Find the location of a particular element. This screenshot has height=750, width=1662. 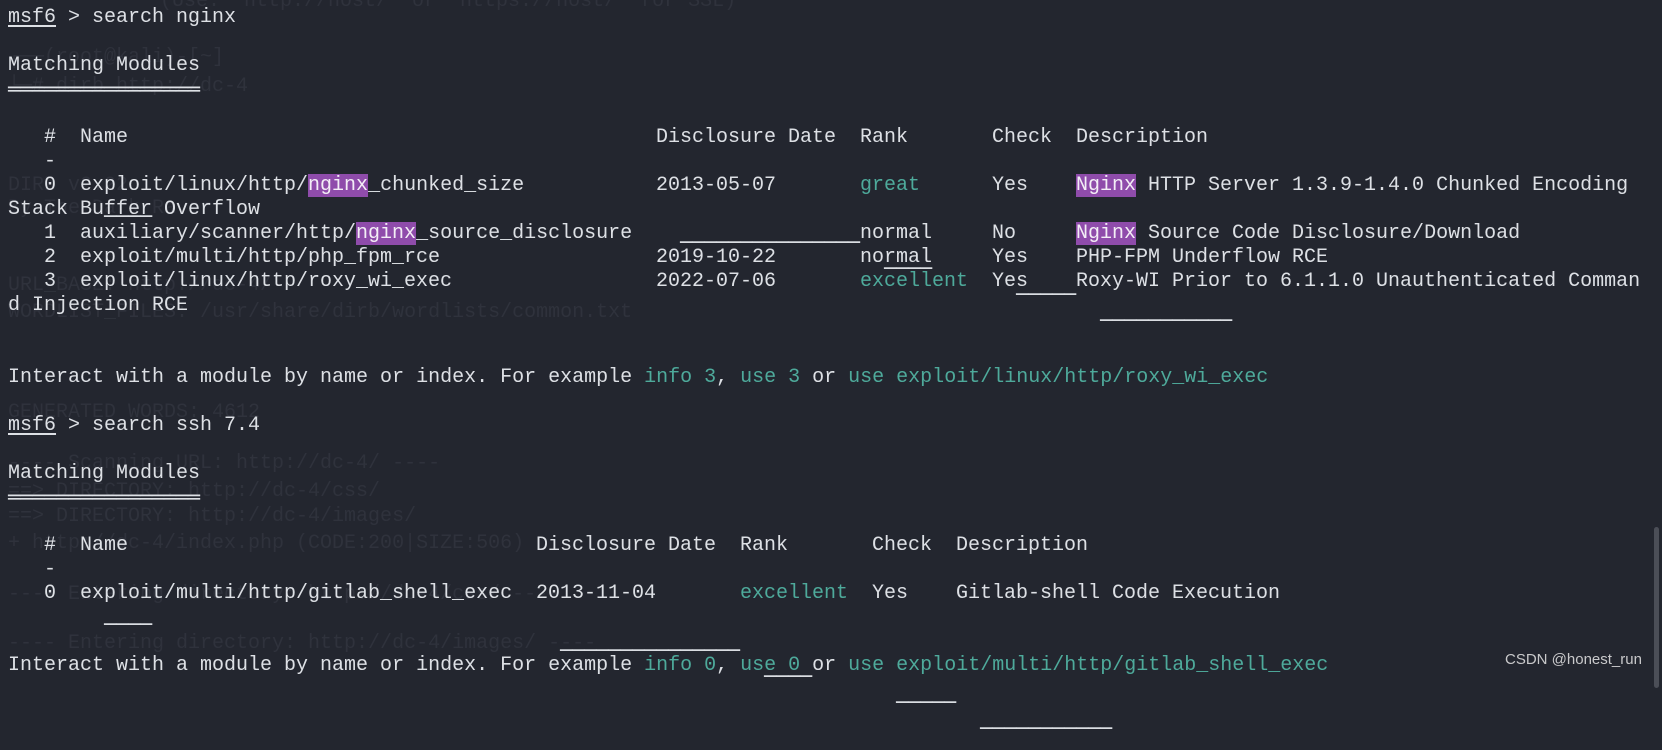

rank: great is located at coordinates (890, 185).